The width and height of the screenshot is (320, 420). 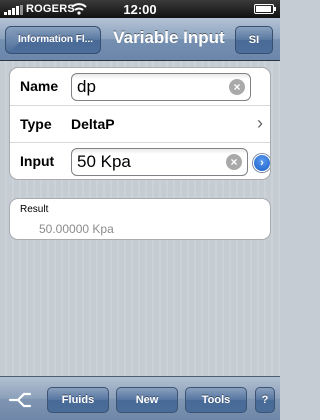 What do you see at coordinates (159, 162) in the screenshot?
I see `input-field: 50 Kpa ×` at bounding box center [159, 162].